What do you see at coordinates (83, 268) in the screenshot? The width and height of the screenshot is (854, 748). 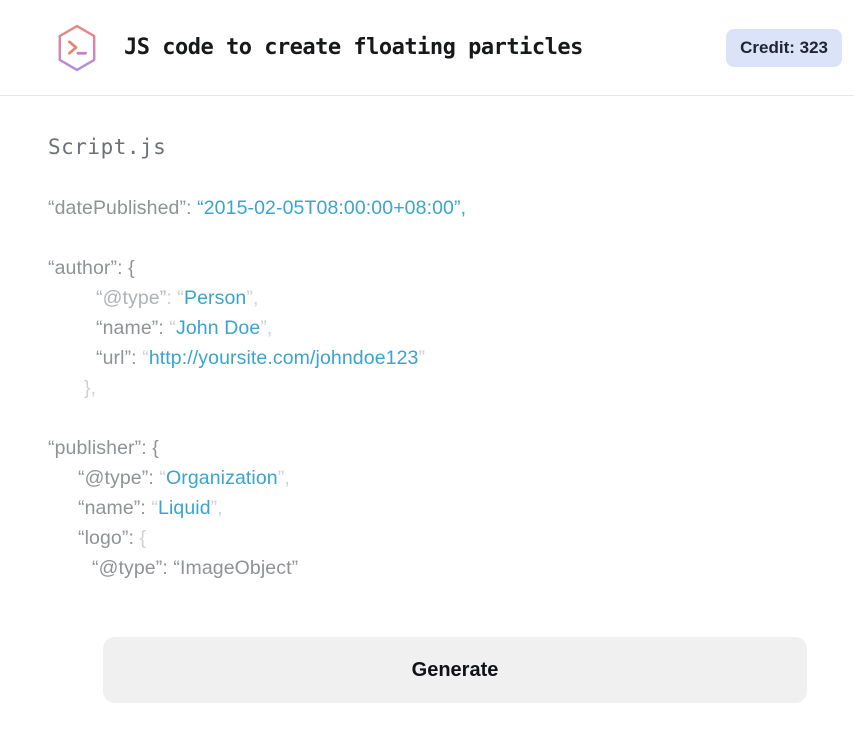 I see `code-segment: “author”` at bounding box center [83, 268].